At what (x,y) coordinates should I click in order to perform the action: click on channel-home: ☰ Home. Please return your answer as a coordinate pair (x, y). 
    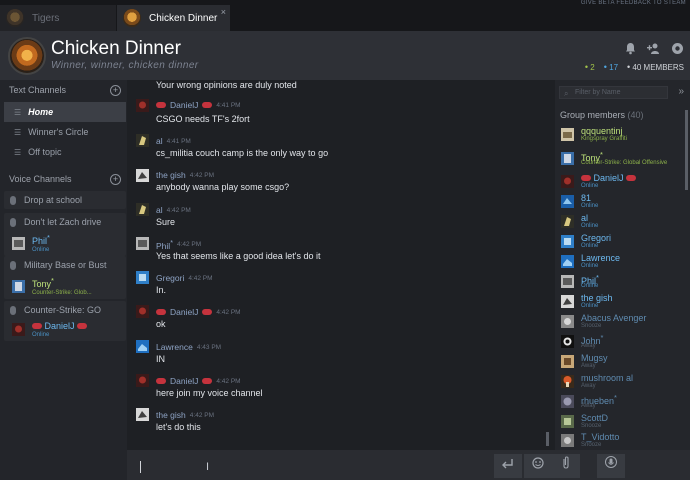
    Looking at the image, I should click on (65, 112).